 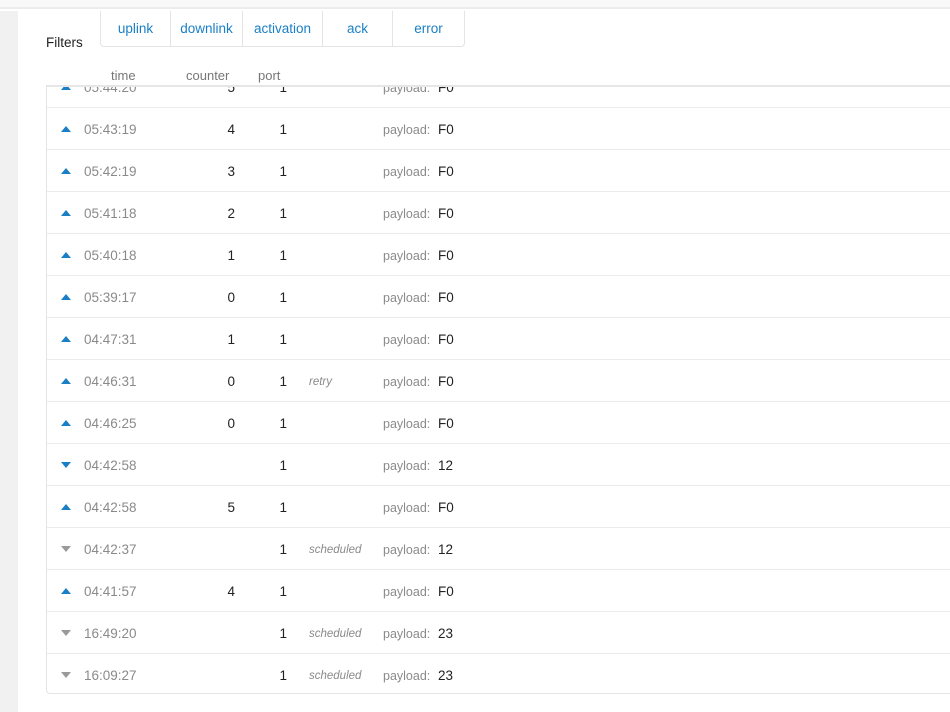 I want to click on filter-tab-ack: ack, so click(x=358, y=28).